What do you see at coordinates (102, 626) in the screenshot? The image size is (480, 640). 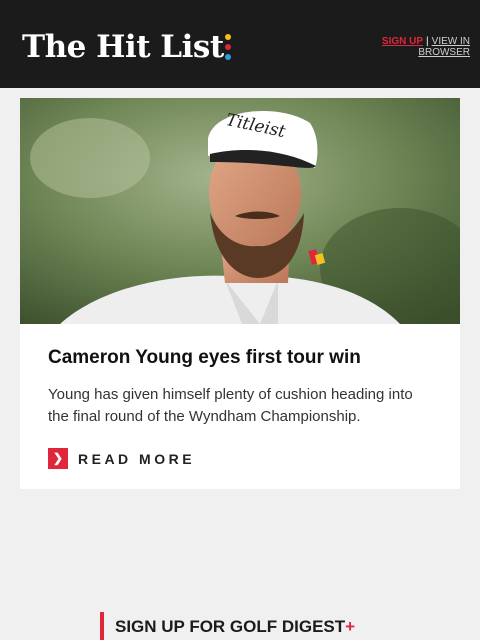 I see `accent-bar` at bounding box center [102, 626].